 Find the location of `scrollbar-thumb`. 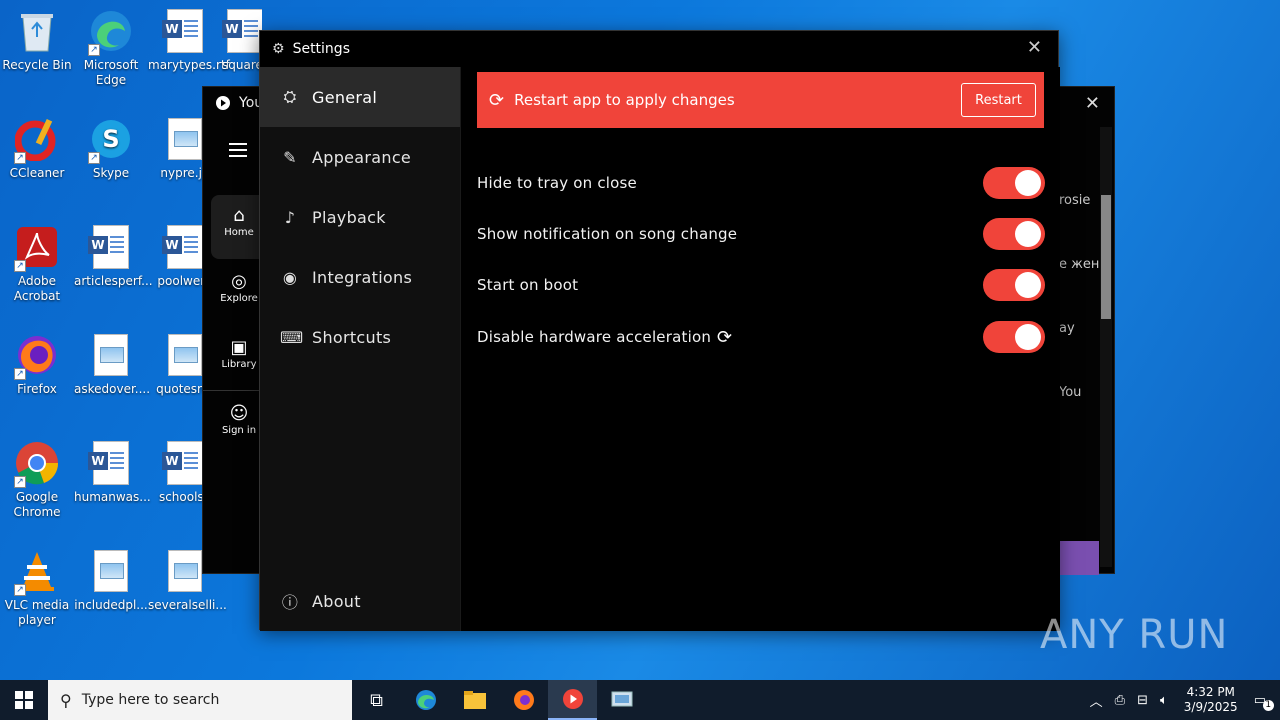

scrollbar-thumb is located at coordinates (1106, 257).